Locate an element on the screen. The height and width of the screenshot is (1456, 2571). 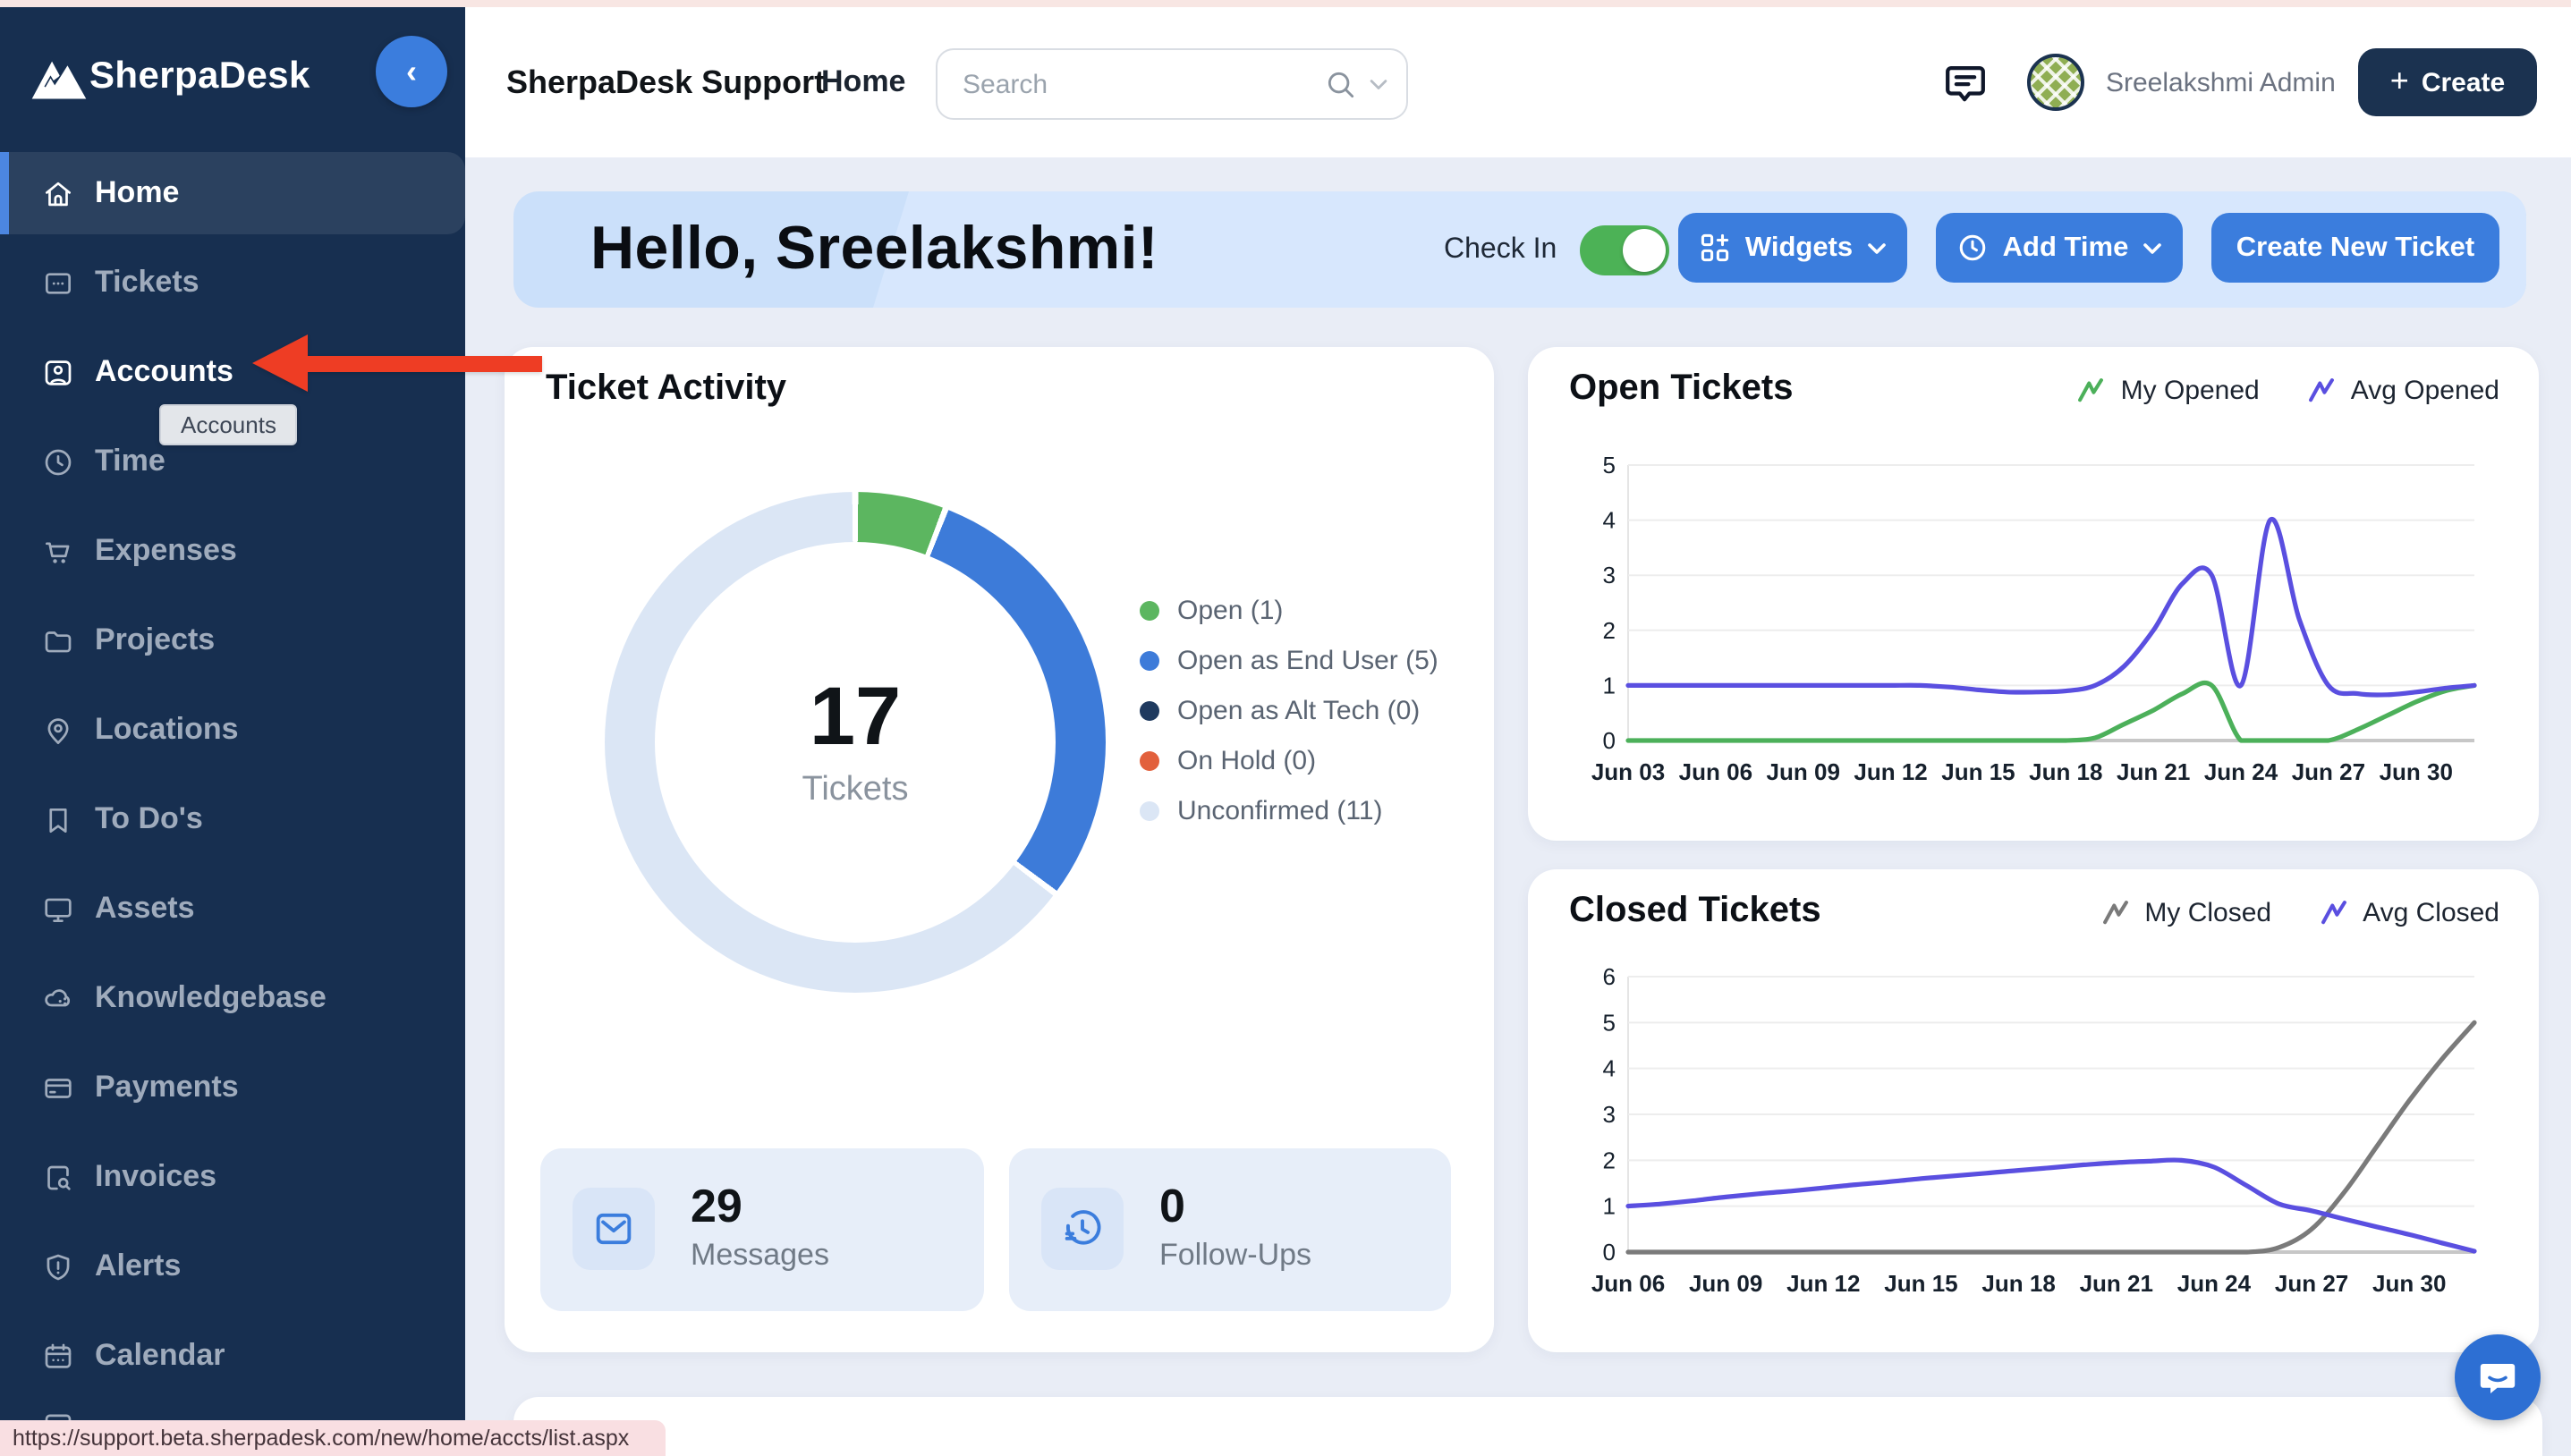
clock-history-icon is located at coordinates (1082, 1229).